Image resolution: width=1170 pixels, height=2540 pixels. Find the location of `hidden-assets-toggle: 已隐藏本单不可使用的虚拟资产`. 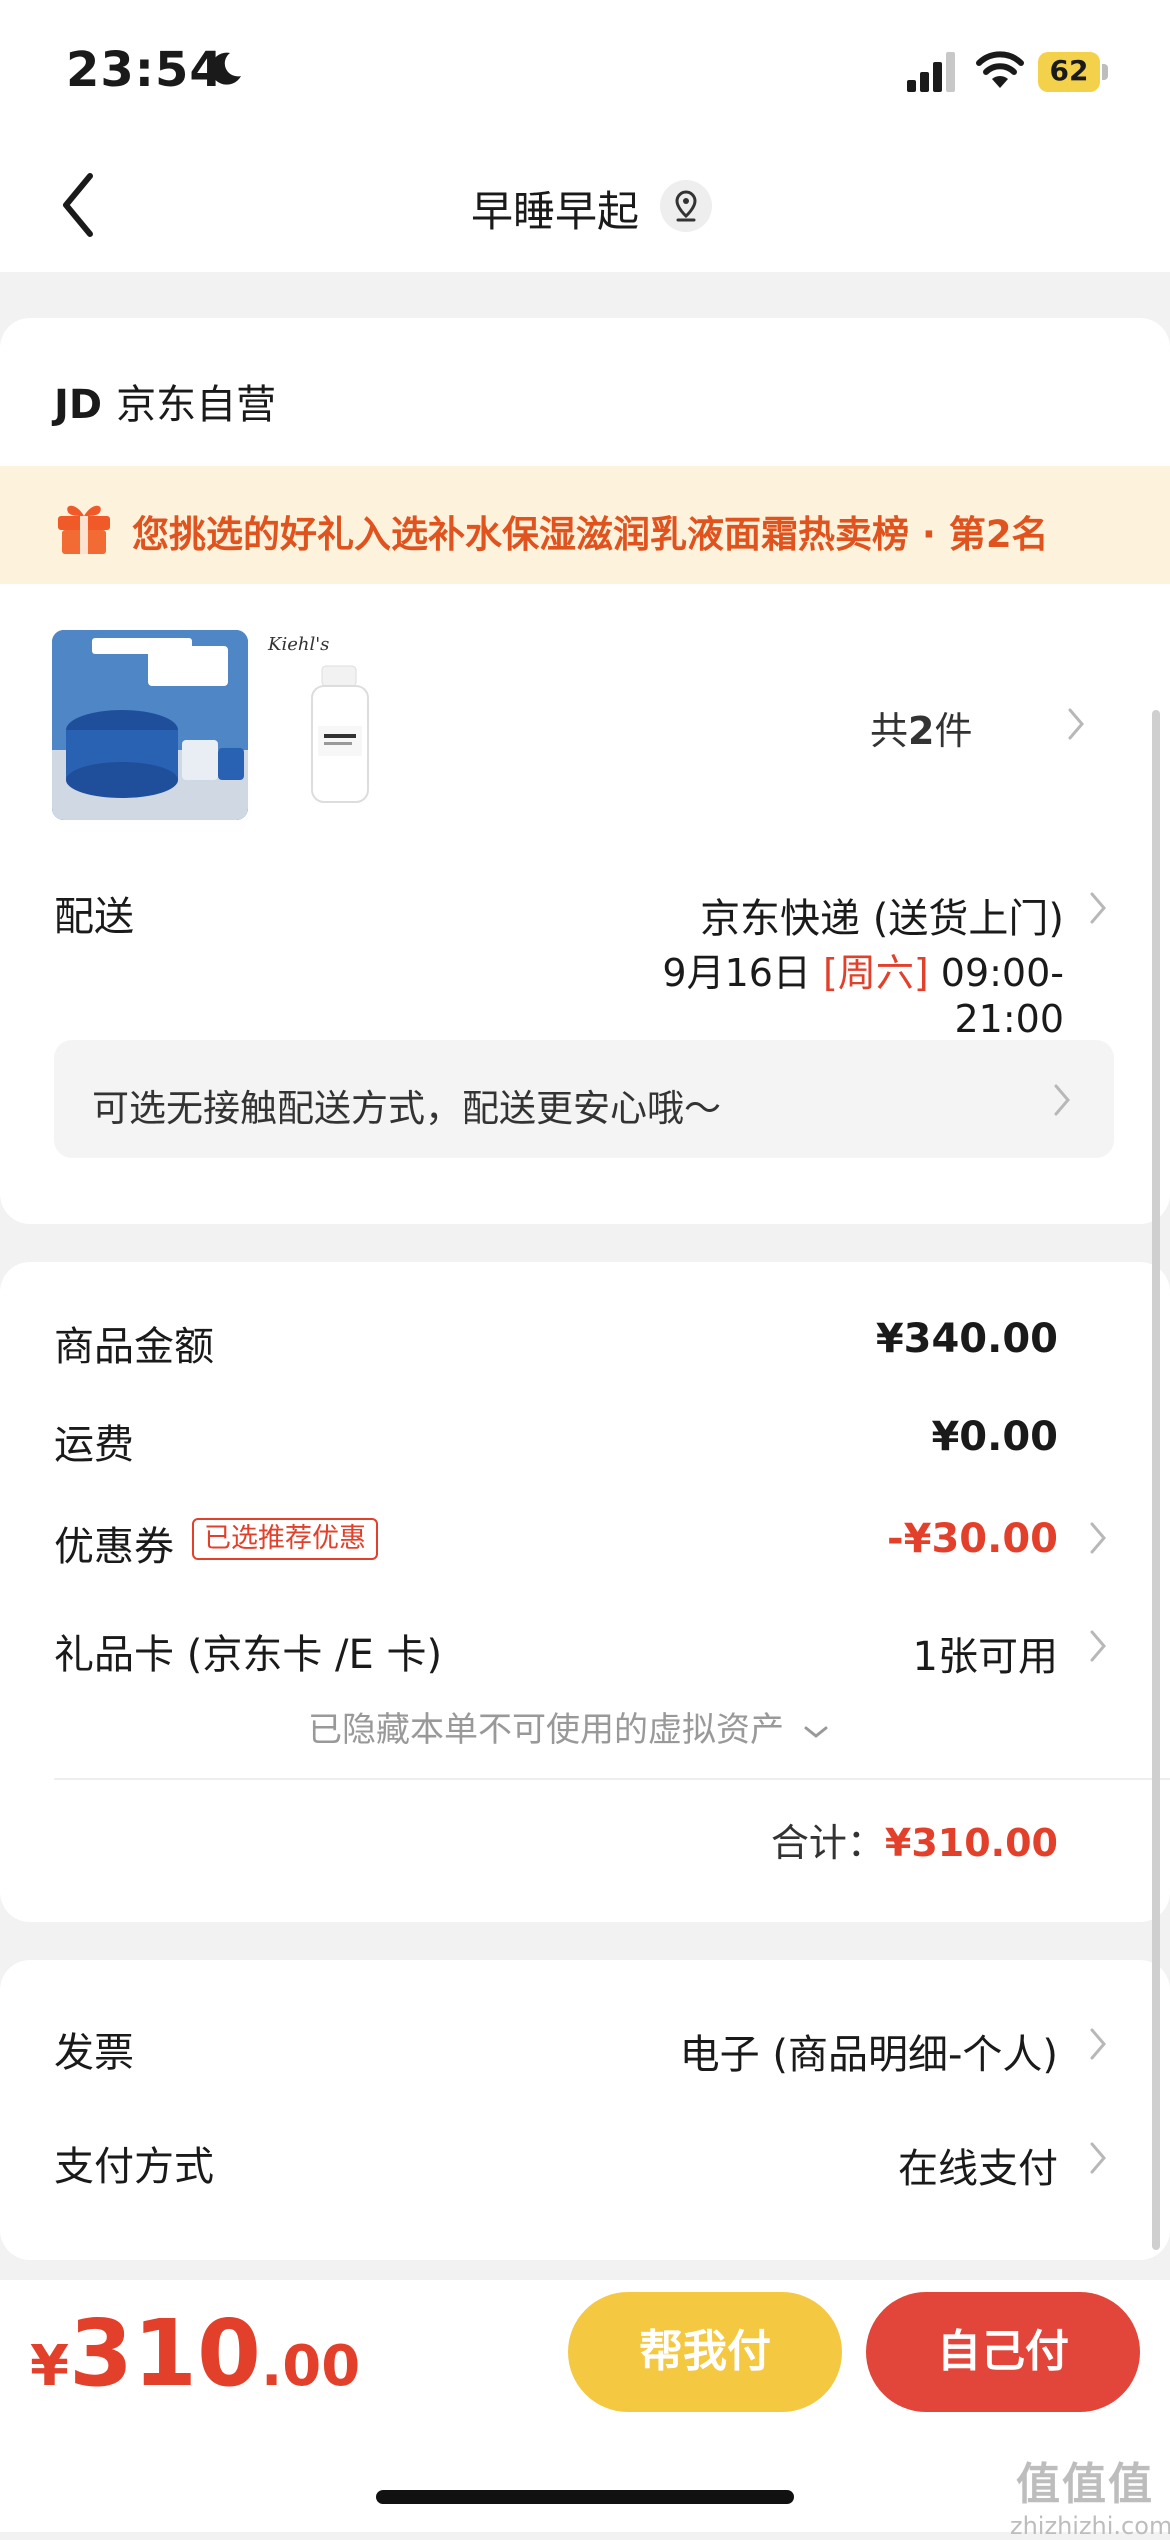

hidden-assets-toggle: 已隐藏本单不可使用的虚拟资产 is located at coordinates (569, 1726).